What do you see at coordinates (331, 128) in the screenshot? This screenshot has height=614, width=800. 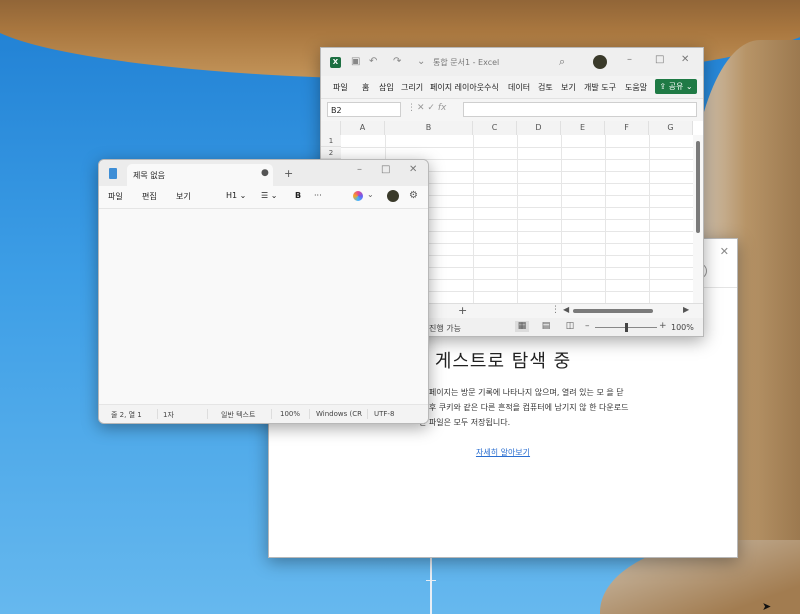 I see `select-all-corner` at bounding box center [331, 128].